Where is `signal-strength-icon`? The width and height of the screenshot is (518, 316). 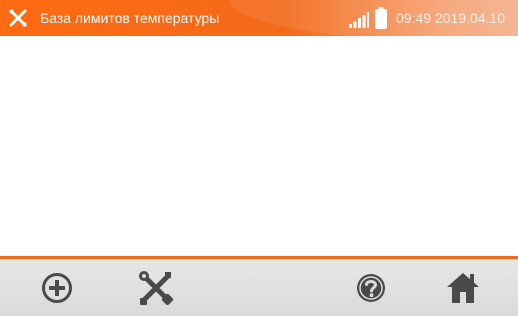
signal-strength-icon is located at coordinates (359, 20).